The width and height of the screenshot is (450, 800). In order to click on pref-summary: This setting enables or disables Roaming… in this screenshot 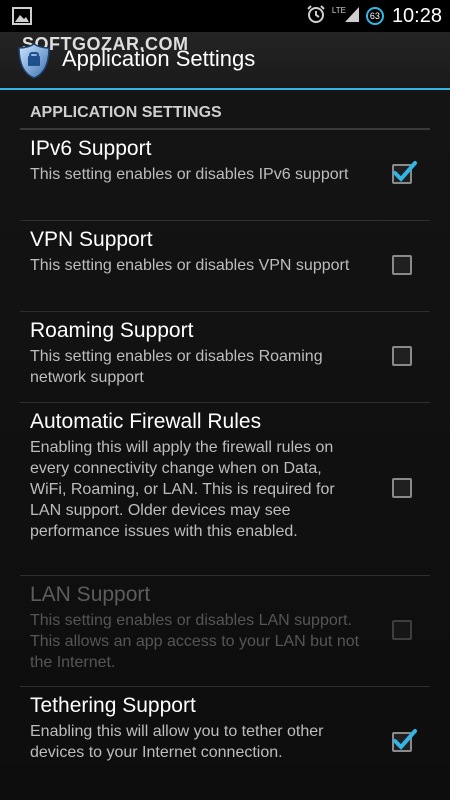, I will do `click(176, 367)`.